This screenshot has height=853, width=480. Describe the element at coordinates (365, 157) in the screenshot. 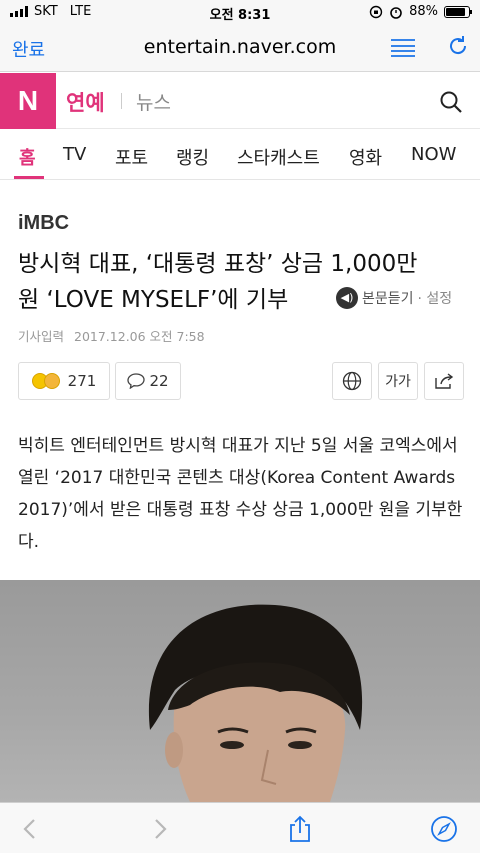

I see `tab-movie: 영화` at that location.